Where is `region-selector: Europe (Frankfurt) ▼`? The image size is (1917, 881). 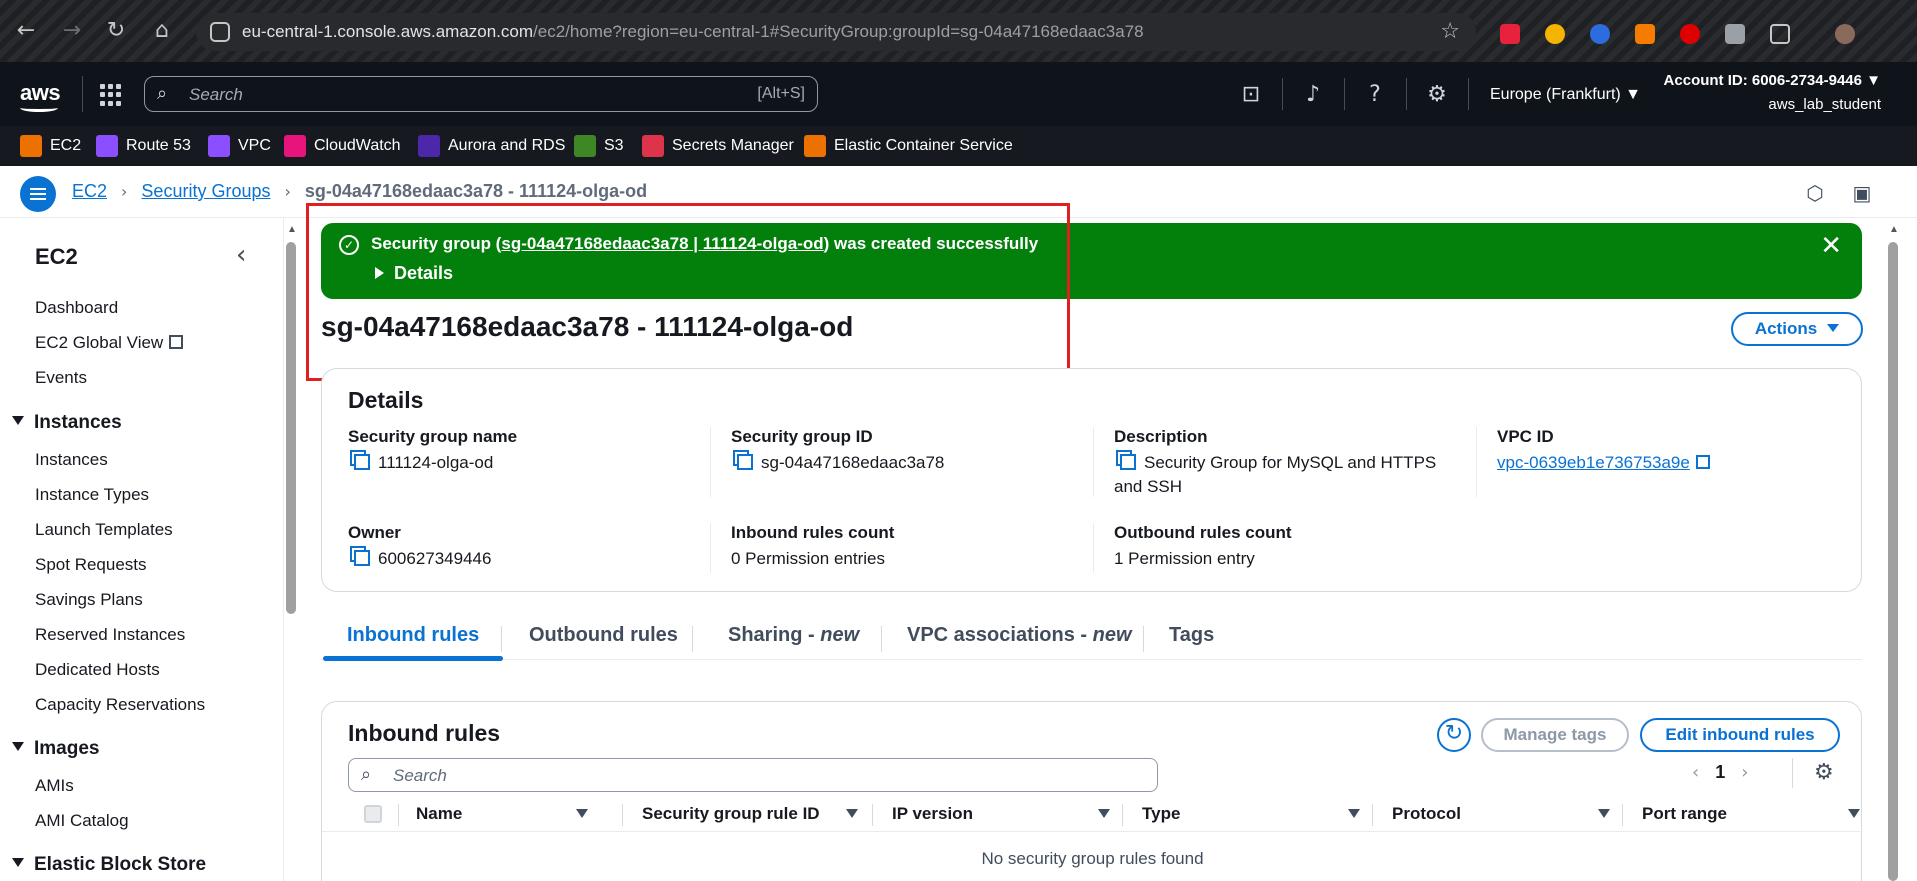 region-selector: Europe (Frankfurt) ▼ is located at coordinates (1565, 95).